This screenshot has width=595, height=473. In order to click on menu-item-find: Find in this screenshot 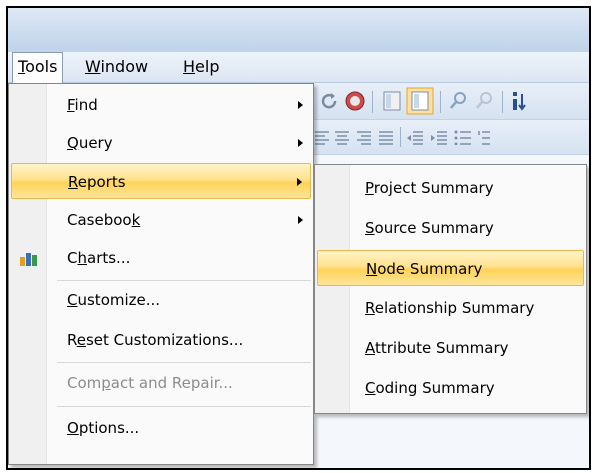, I will do `click(161, 105)`.